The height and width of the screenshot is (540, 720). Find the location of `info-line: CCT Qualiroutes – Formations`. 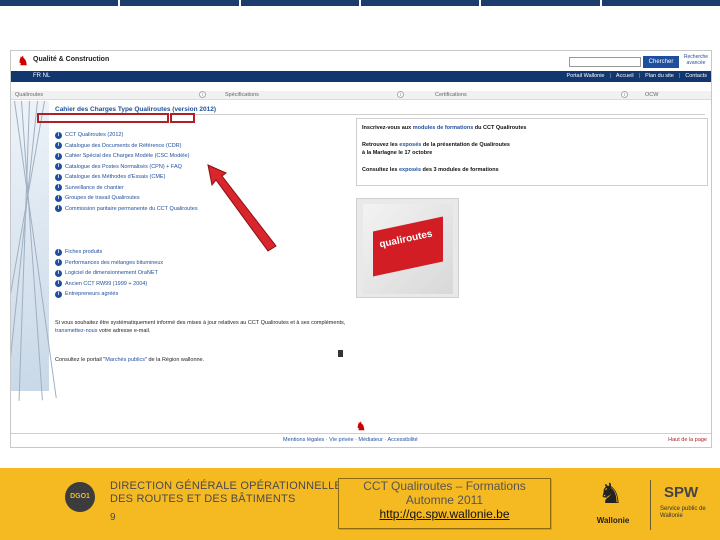

info-line: CCT Qualiroutes – Formations is located at coordinates (444, 486).